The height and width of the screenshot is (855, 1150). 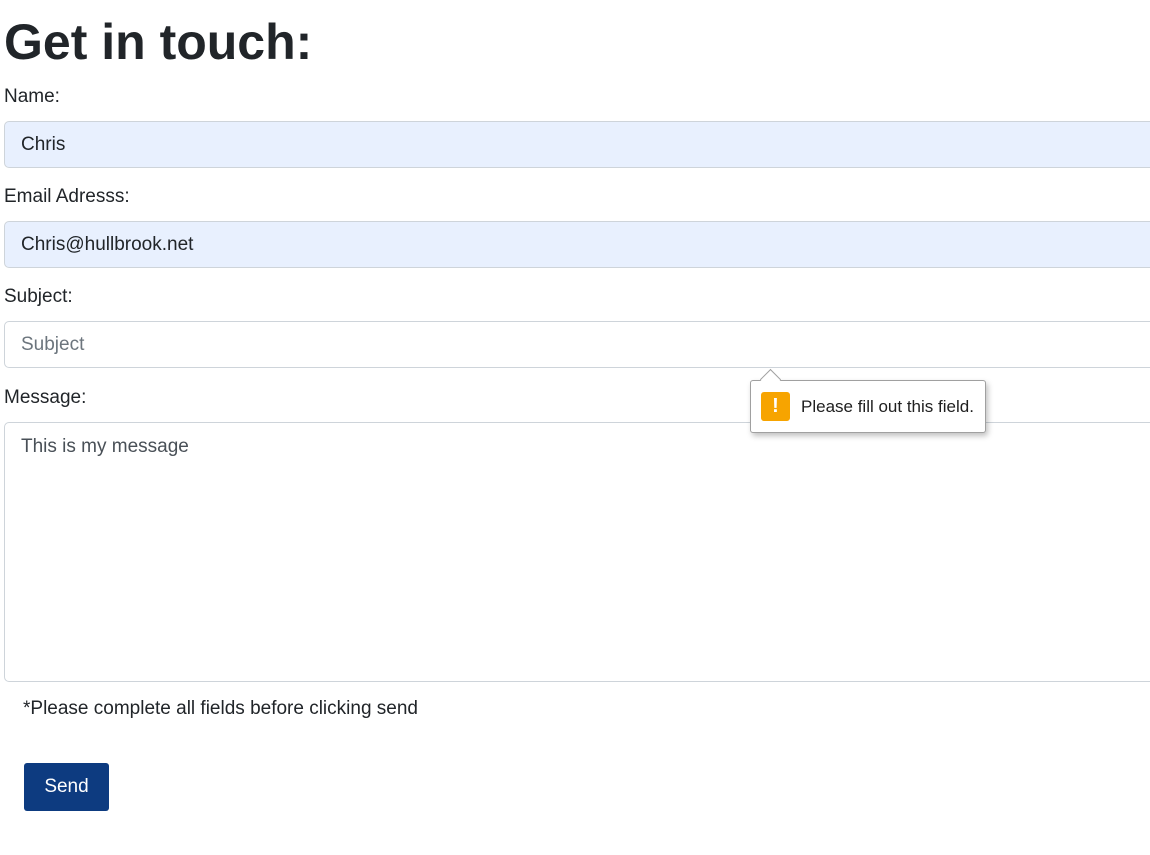 I want to click on send-button: Send, so click(x=66, y=787).